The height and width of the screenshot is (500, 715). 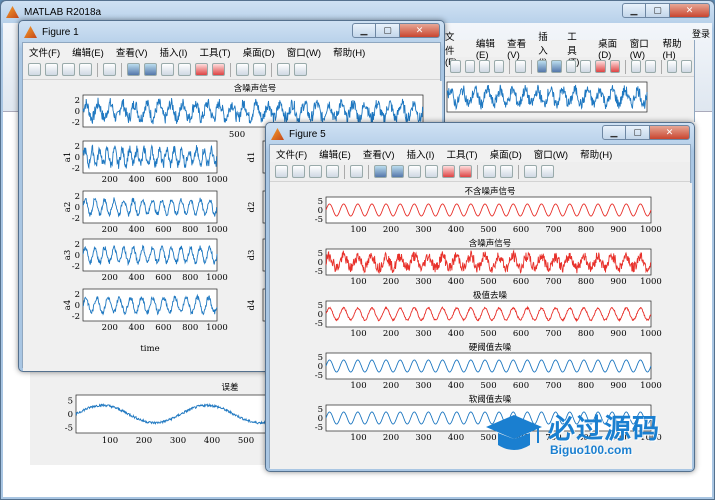 I want to click on login-link: 登录, so click(x=701, y=33).